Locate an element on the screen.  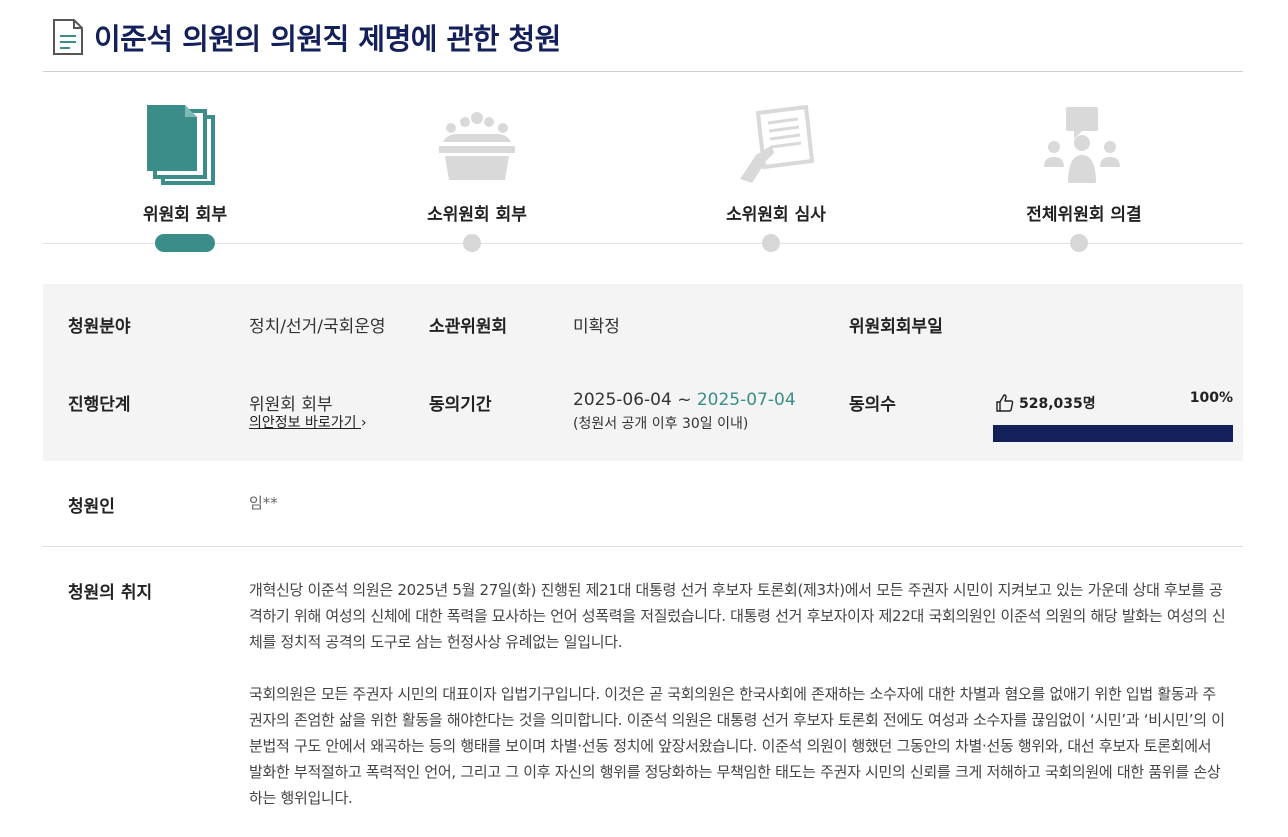
purpose-label: 청원의 취지 is located at coordinates (110, 593).